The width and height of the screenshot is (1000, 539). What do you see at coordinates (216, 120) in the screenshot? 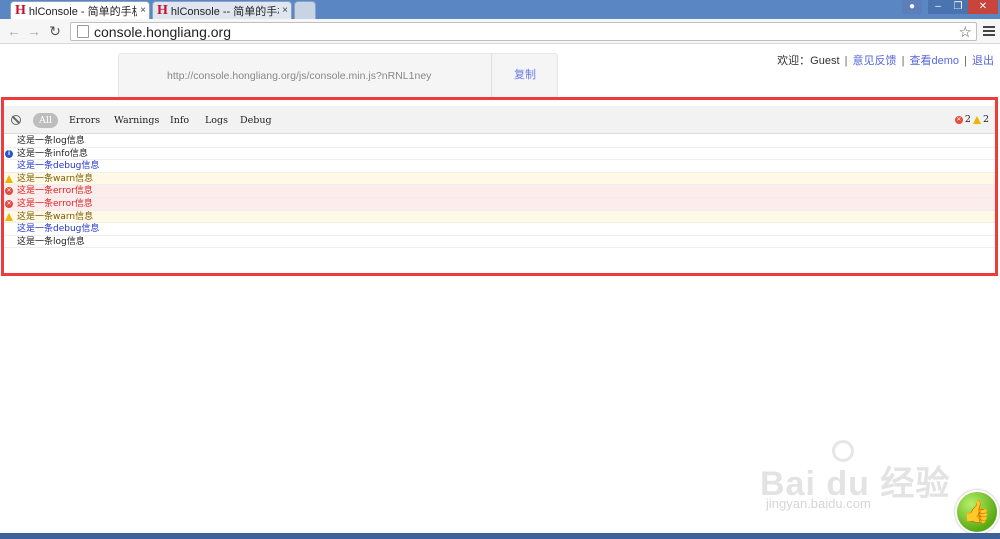
I see `filter-tab-logs: Logs` at bounding box center [216, 120].